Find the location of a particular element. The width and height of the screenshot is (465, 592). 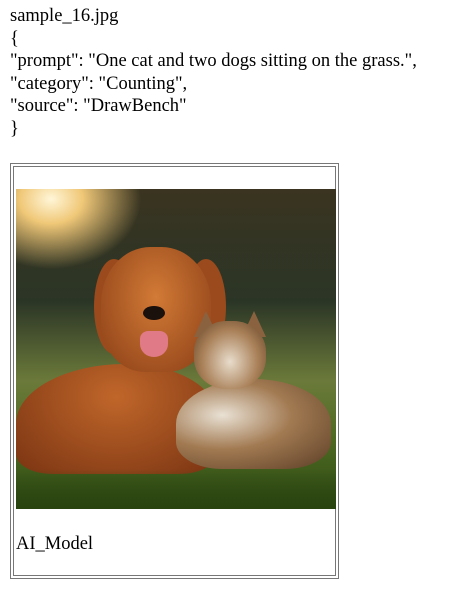

cat-head is located at coordinates (230, 355).